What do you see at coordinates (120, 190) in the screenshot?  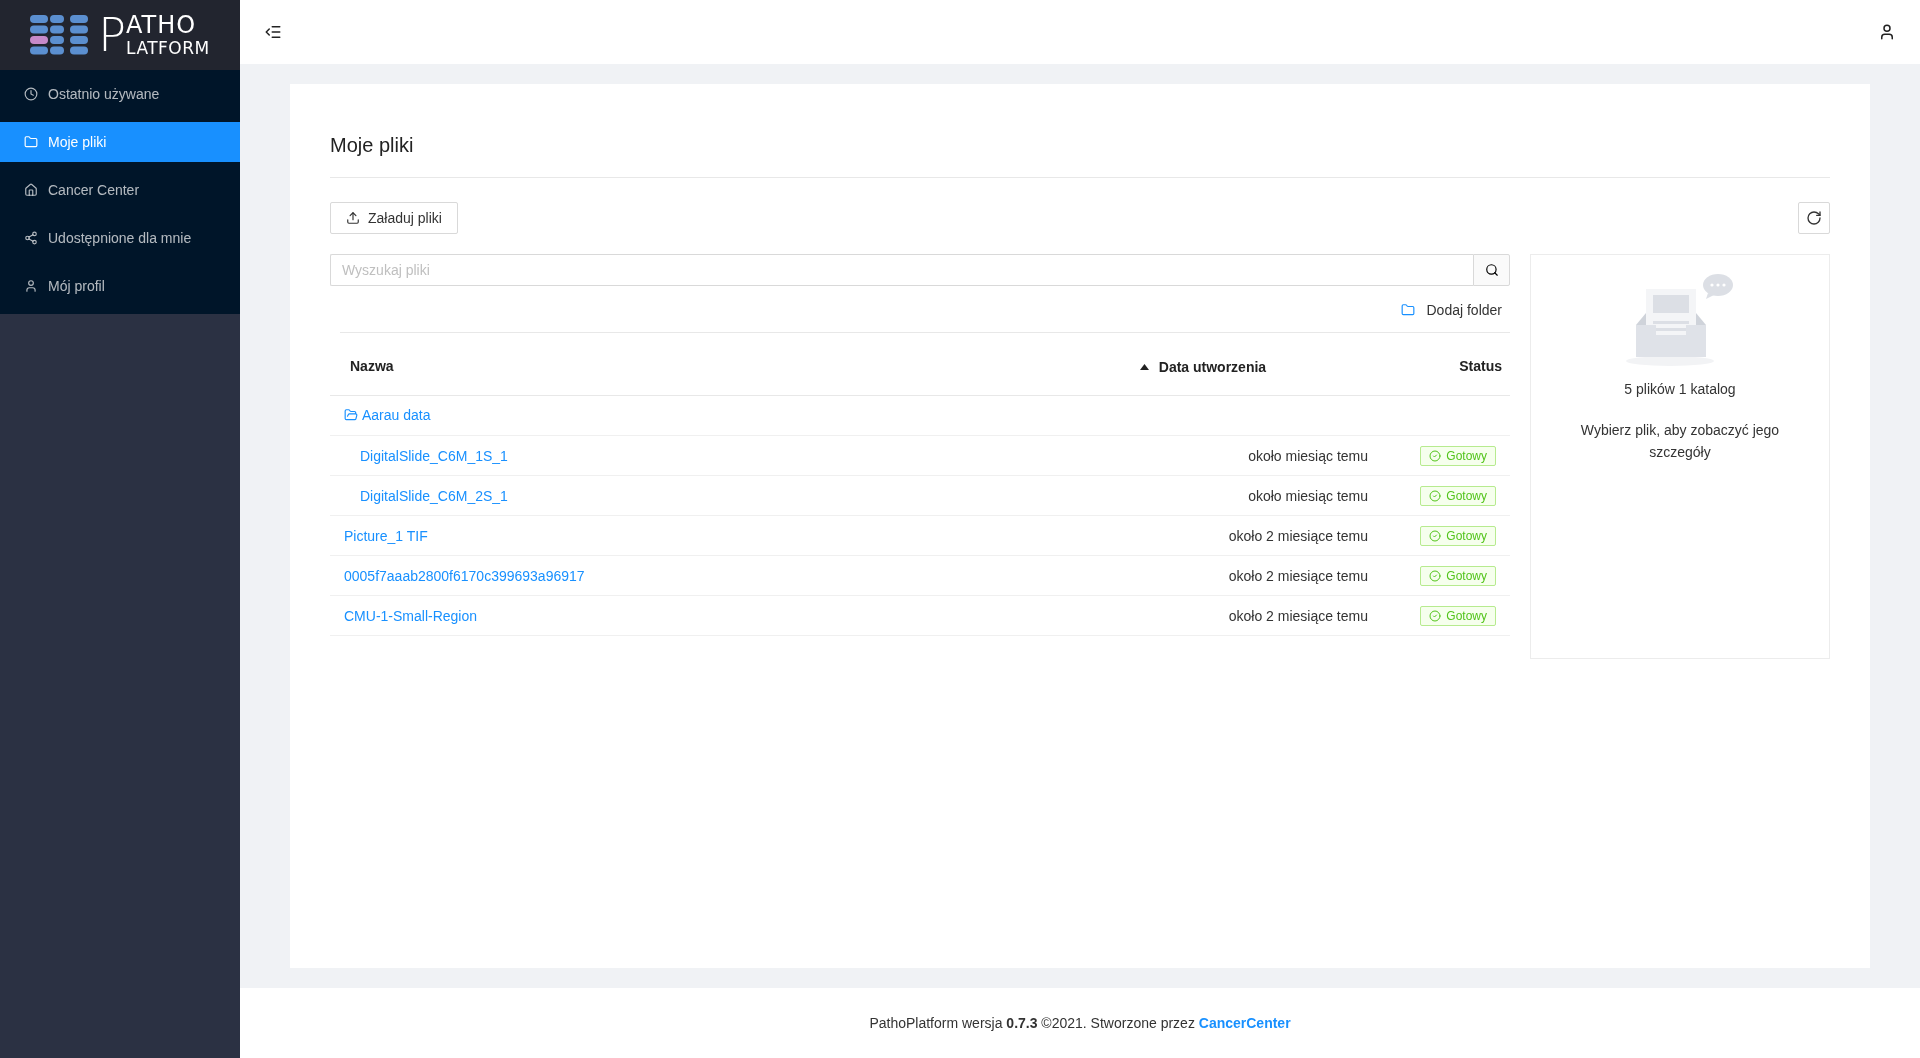 I see `sidebar-item: Cancer Center` at bounding box center [120, 190].